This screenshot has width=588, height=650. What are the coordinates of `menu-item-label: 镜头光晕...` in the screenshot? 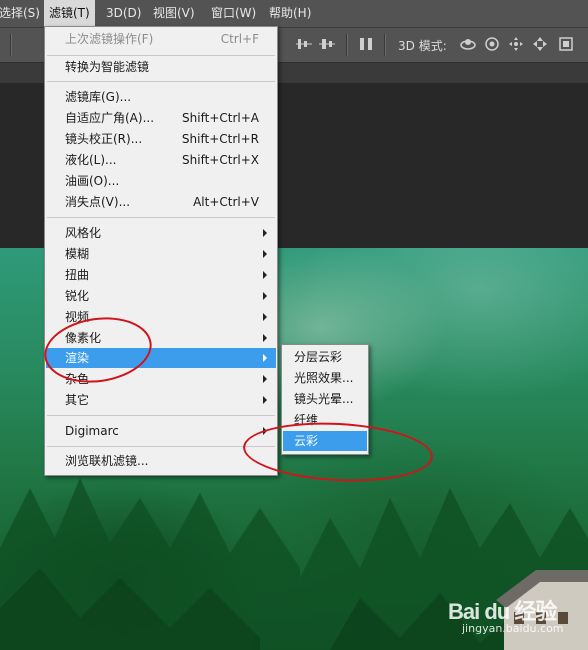 It's located at (324, 399).